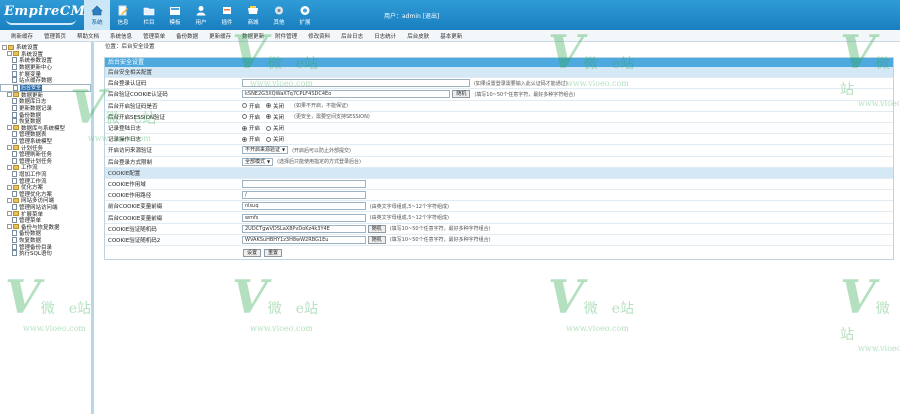 This screenshot has height=414, width=900. What do you see at coordinates (279, 15) in the screenshot?
I see `nav-item-7: 其他` at bounding box center [279, 15].